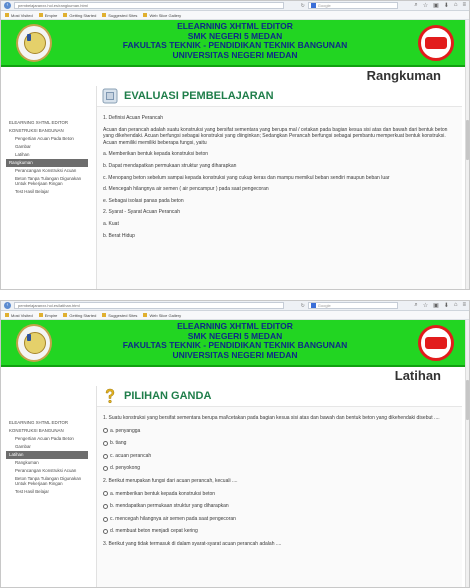  Describe the element at coordinates (47, 463) in the screenshot. I see `sidebar-item: Rangkuman` at that location.